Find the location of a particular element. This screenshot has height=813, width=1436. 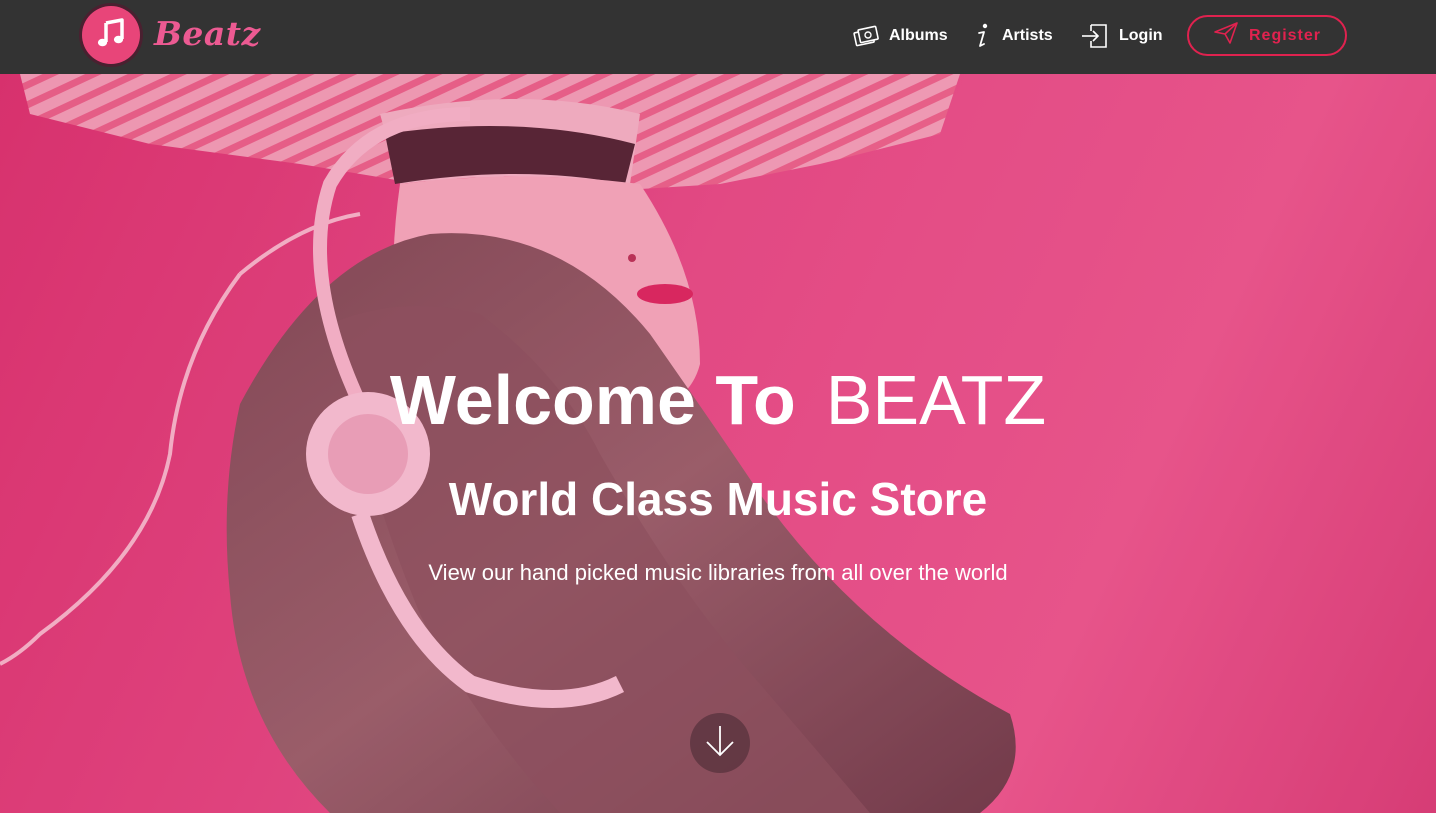

register-button: Register is located at coordinates (1267, 35).